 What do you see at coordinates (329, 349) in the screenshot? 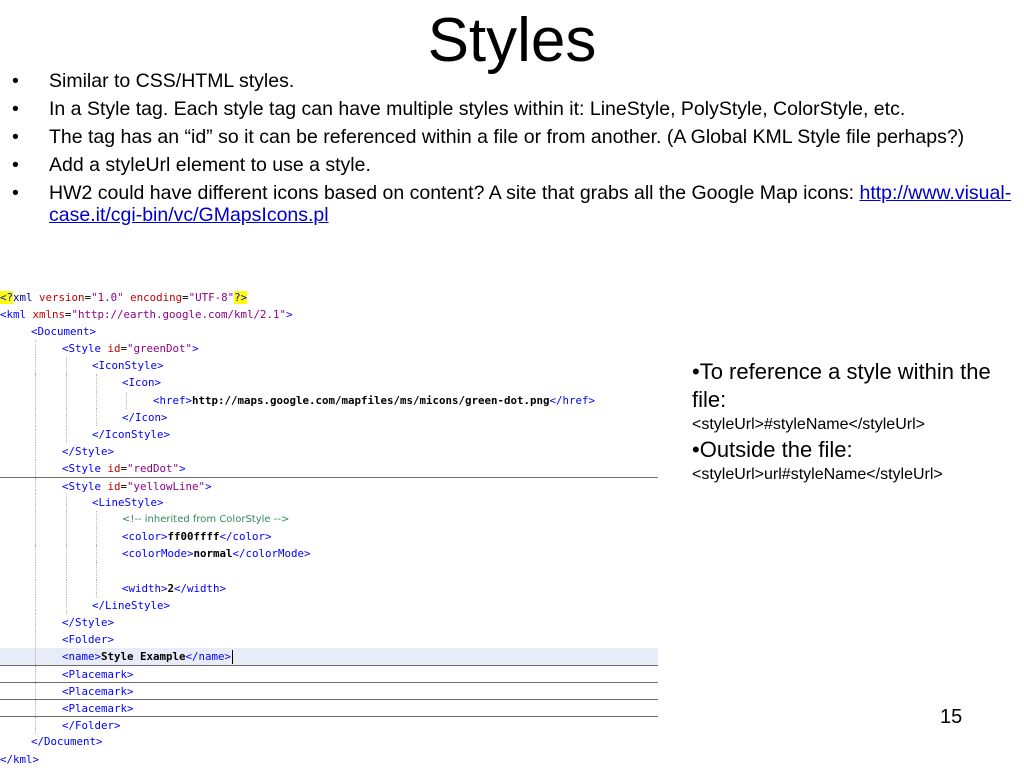
I see `code-line: <Style id="greenDot">` at bounding box center [329, 349].